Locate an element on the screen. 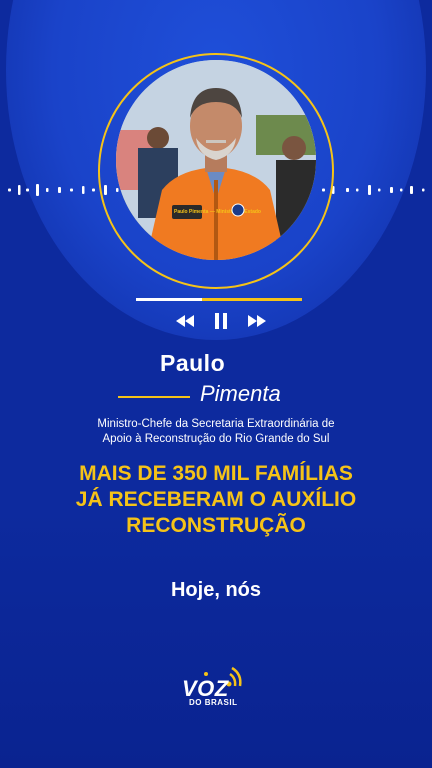 The width and height of the screenshot is (432, 768). live-caption: Hoje, nós is located at coordinates (215, 590).